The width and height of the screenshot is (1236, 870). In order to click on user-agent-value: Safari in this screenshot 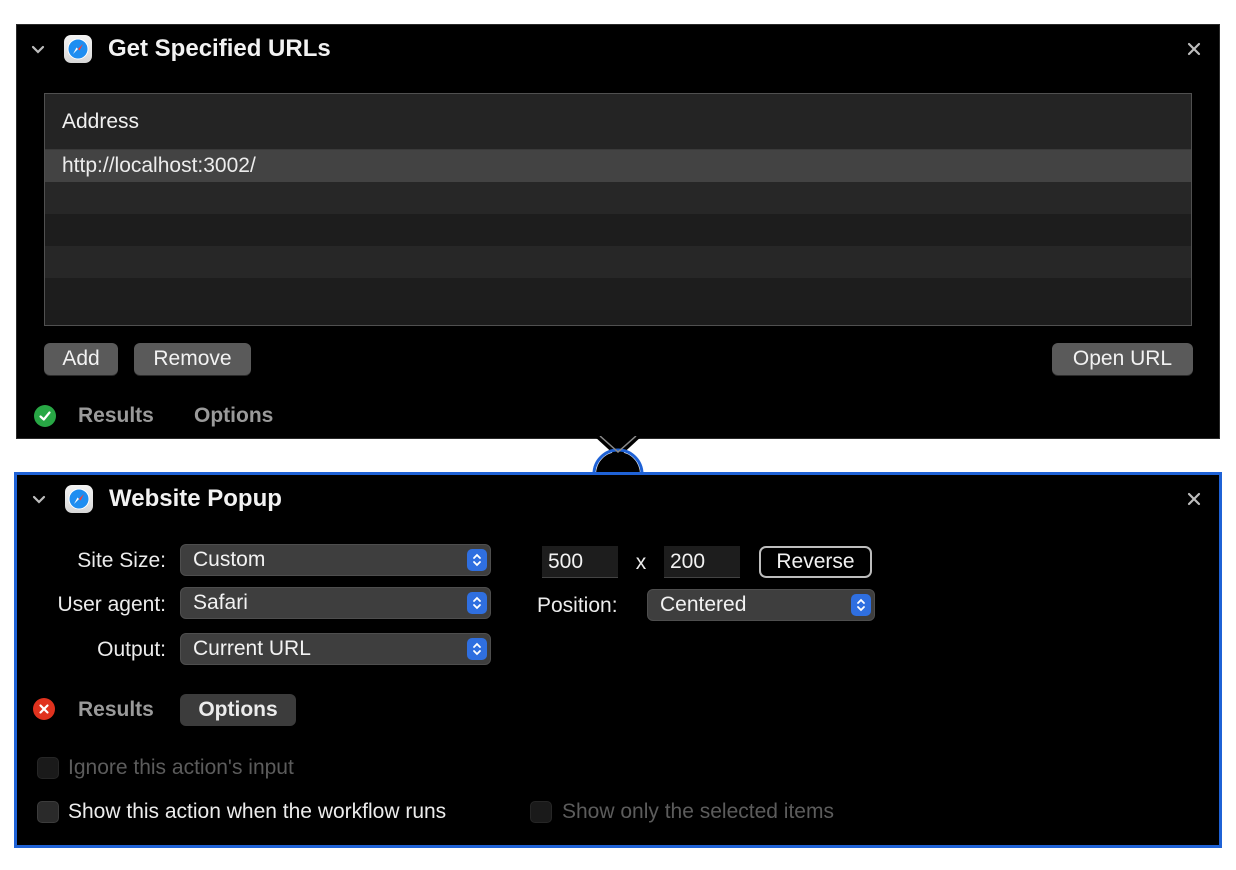, I will do `click(220, 602)`.